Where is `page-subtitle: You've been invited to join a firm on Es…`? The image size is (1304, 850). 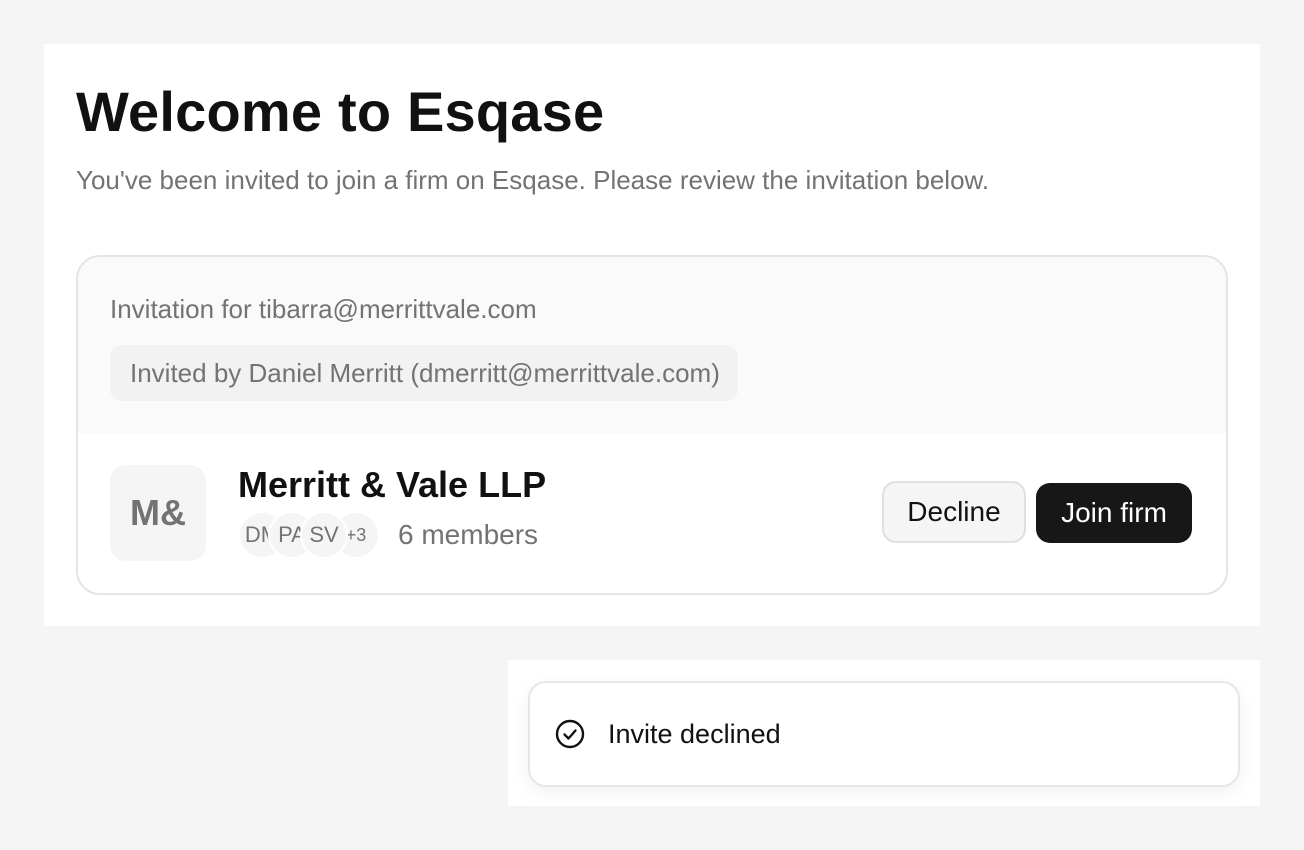
page-subtitle: You've been invited to join a firm on Es… is located at coordinates (533, 180).